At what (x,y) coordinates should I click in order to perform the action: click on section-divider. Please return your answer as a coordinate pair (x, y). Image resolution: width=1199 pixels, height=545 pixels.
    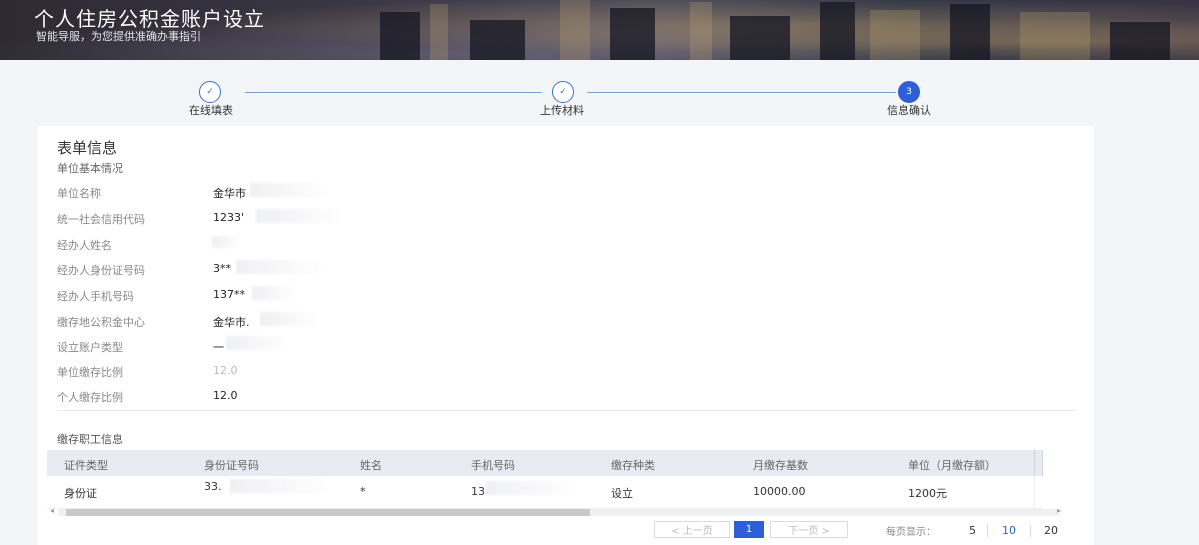
    Looking at the image, I should click on (566, 410).